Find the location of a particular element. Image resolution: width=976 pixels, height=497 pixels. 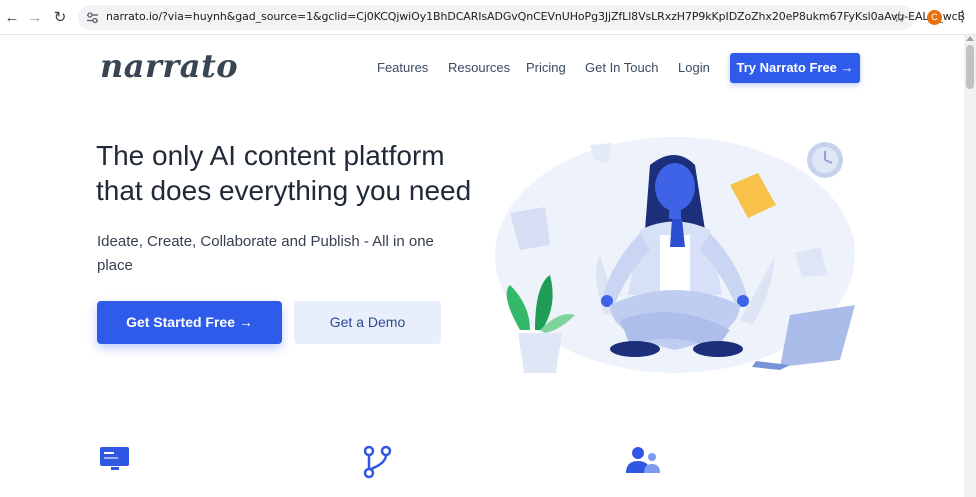

browser-menu-icon: ⋮ is located at coordinates (962, 17).